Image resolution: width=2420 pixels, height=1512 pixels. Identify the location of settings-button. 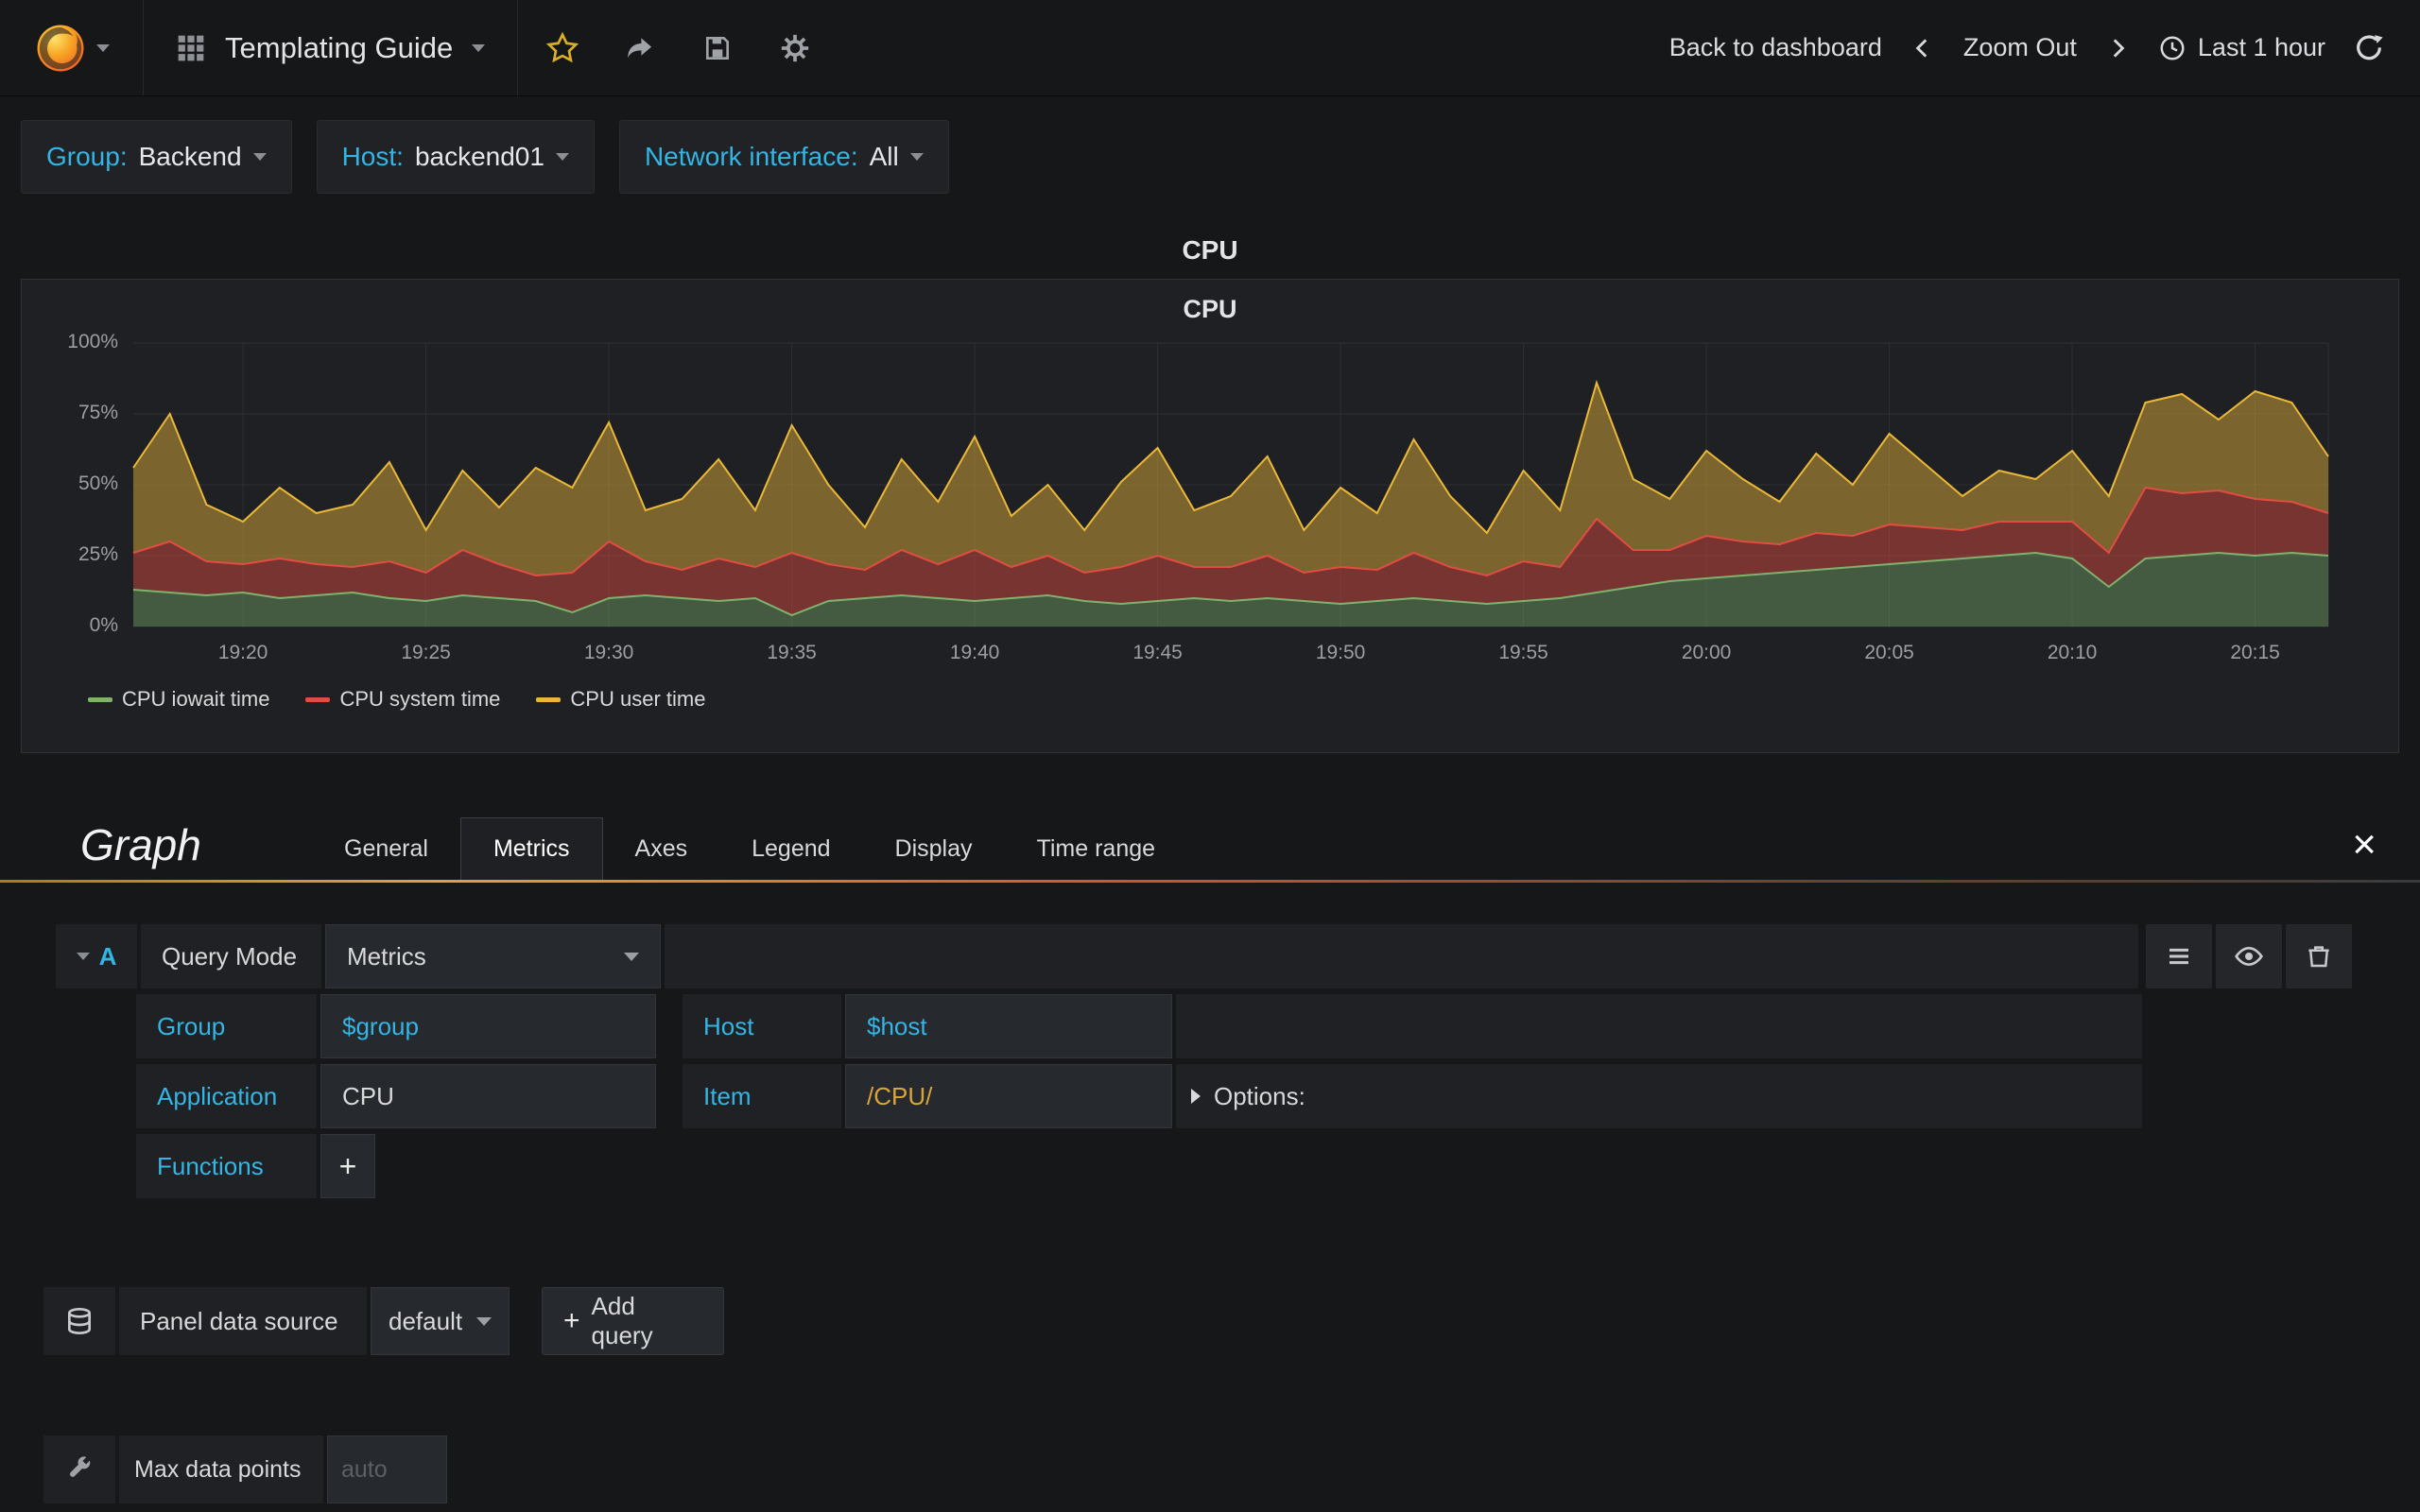
(795, 48).